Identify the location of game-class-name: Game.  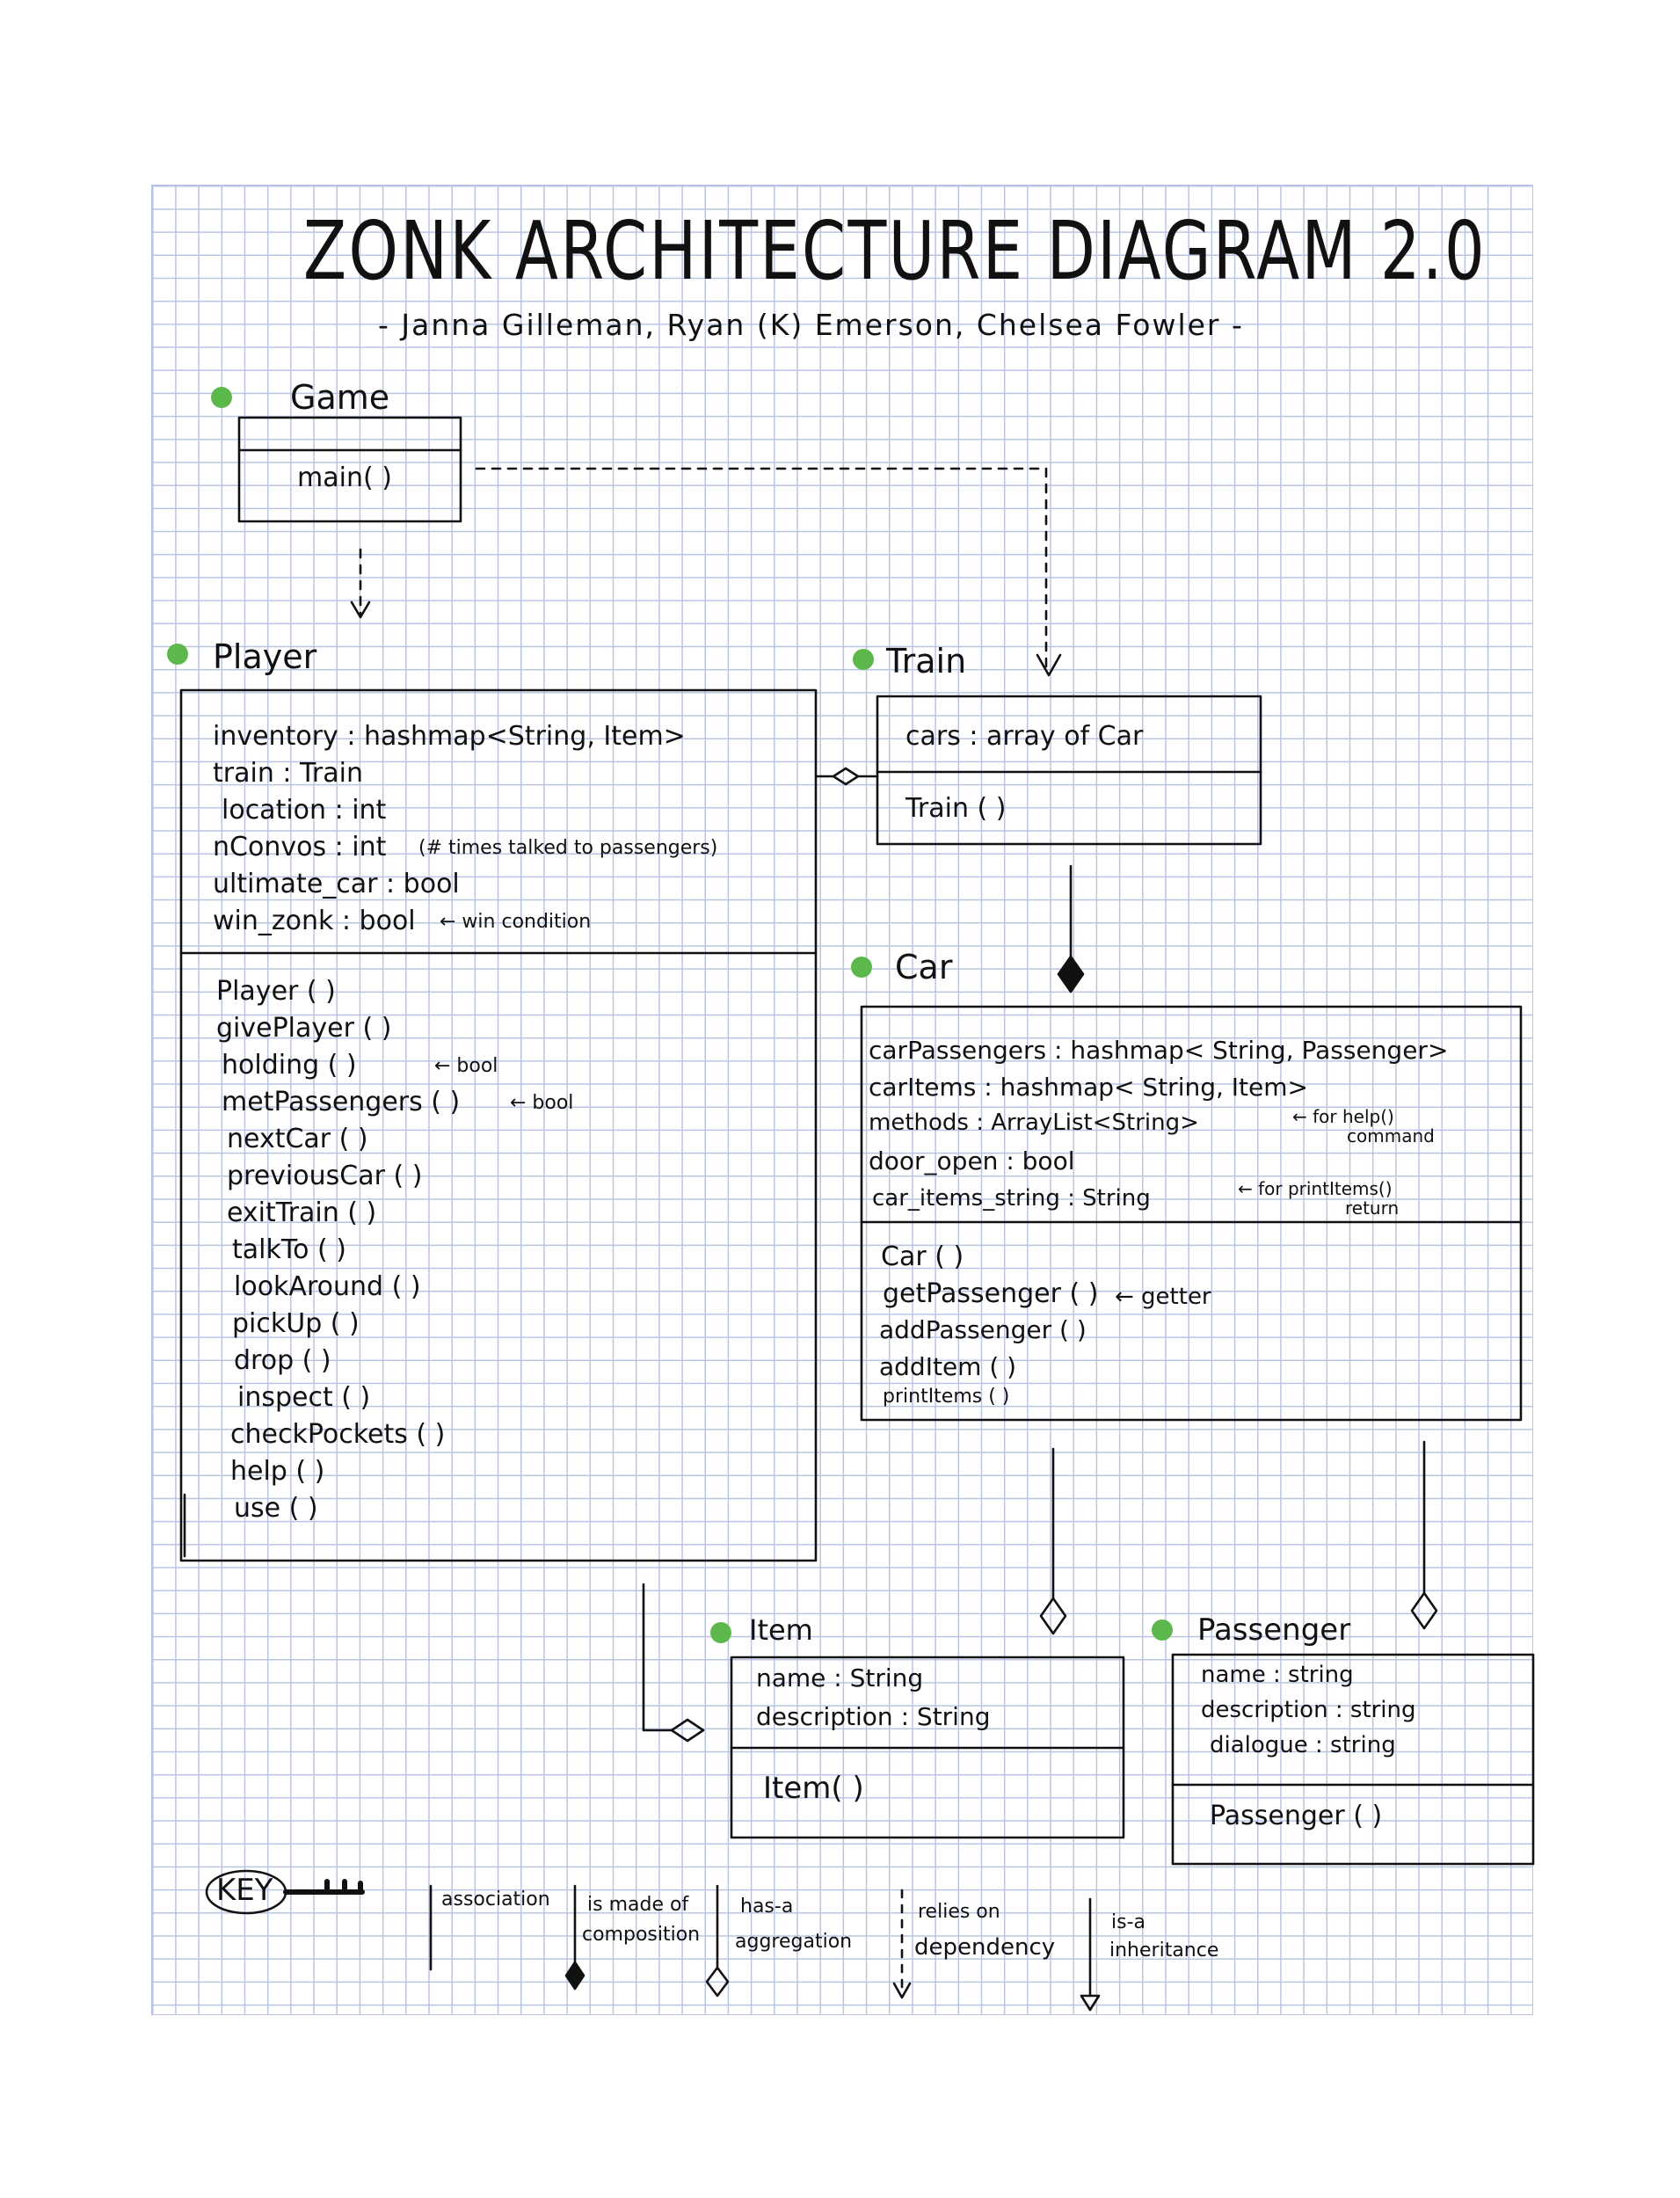
(340, 397).